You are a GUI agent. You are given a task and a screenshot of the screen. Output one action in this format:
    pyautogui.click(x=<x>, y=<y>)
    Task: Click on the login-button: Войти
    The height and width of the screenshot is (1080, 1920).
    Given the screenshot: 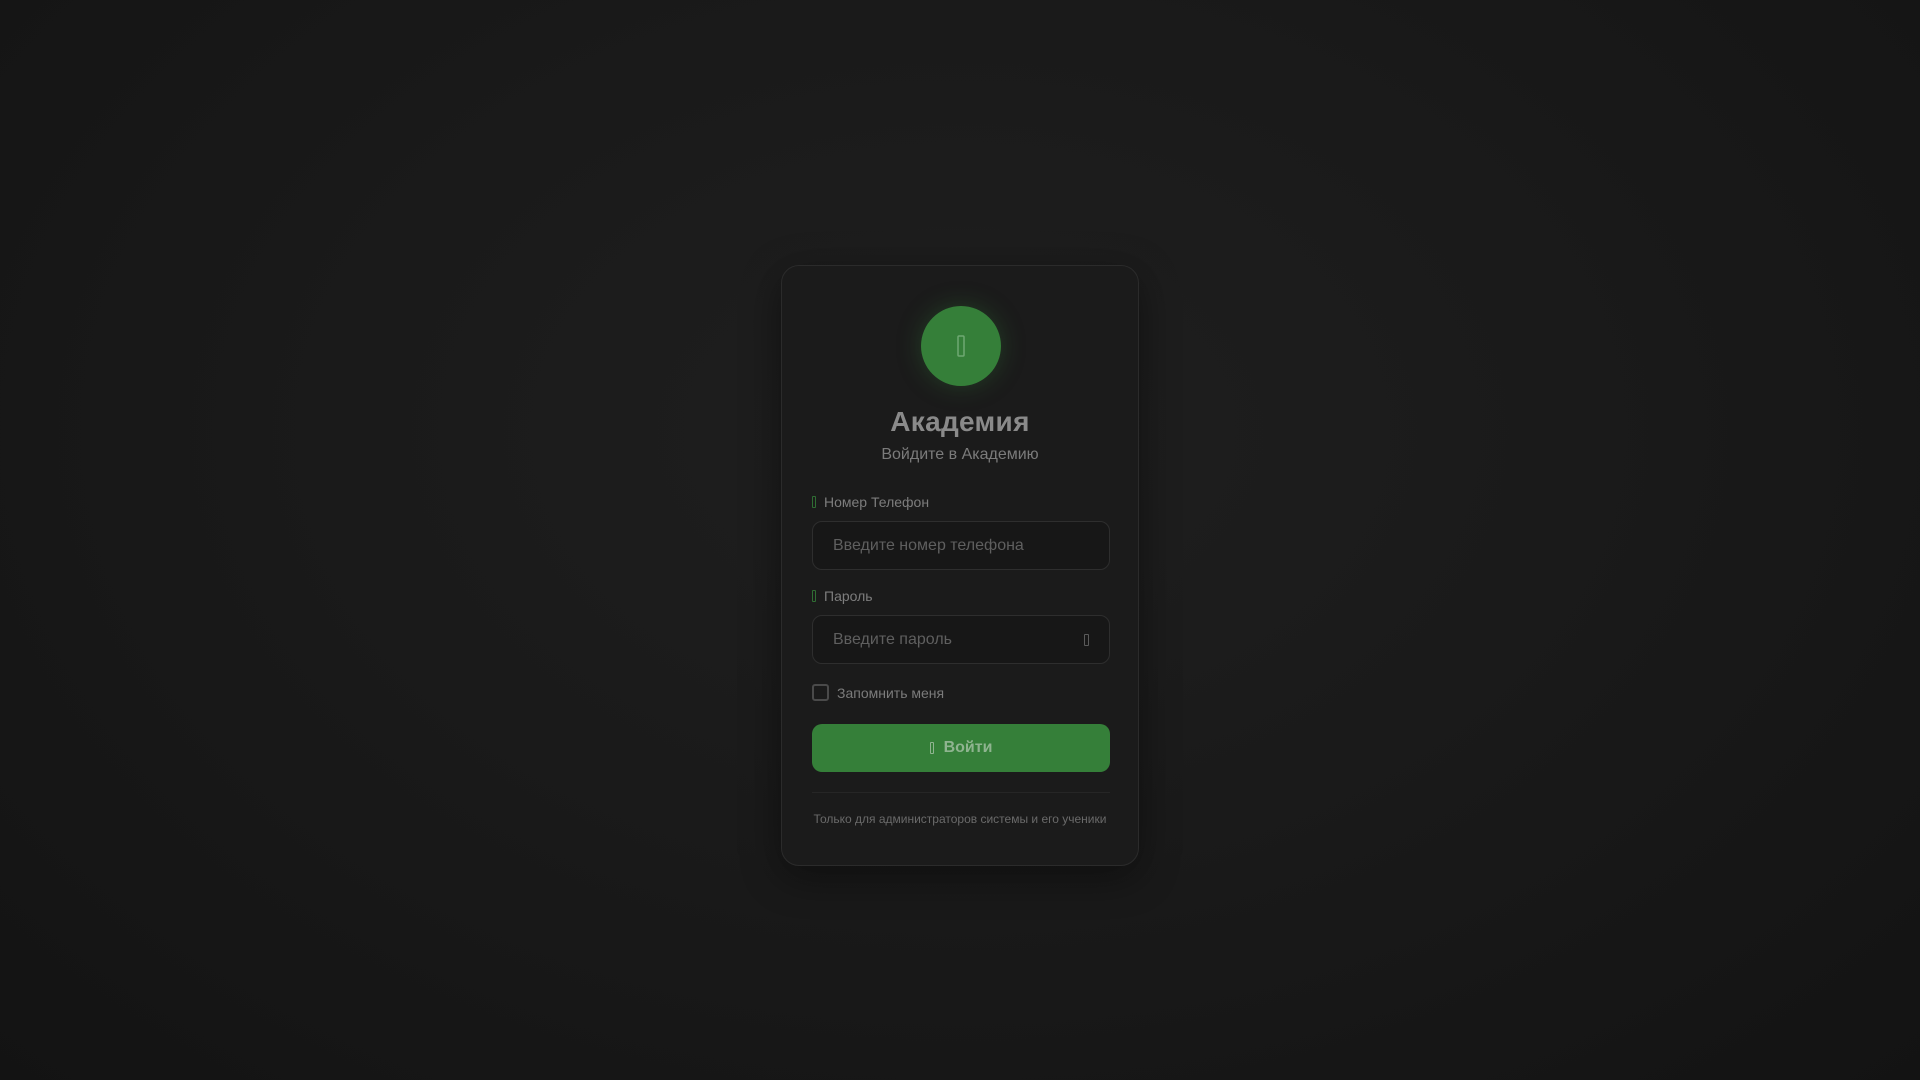 What is the action you would take?
    pyautogui.click(x=961, y=748)
    